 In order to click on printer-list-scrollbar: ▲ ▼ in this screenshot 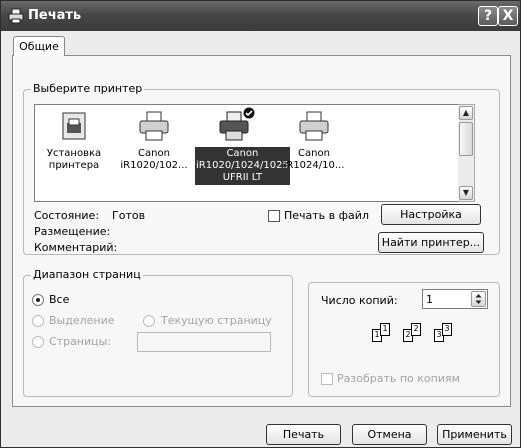, I will do `click(466, 153)`.